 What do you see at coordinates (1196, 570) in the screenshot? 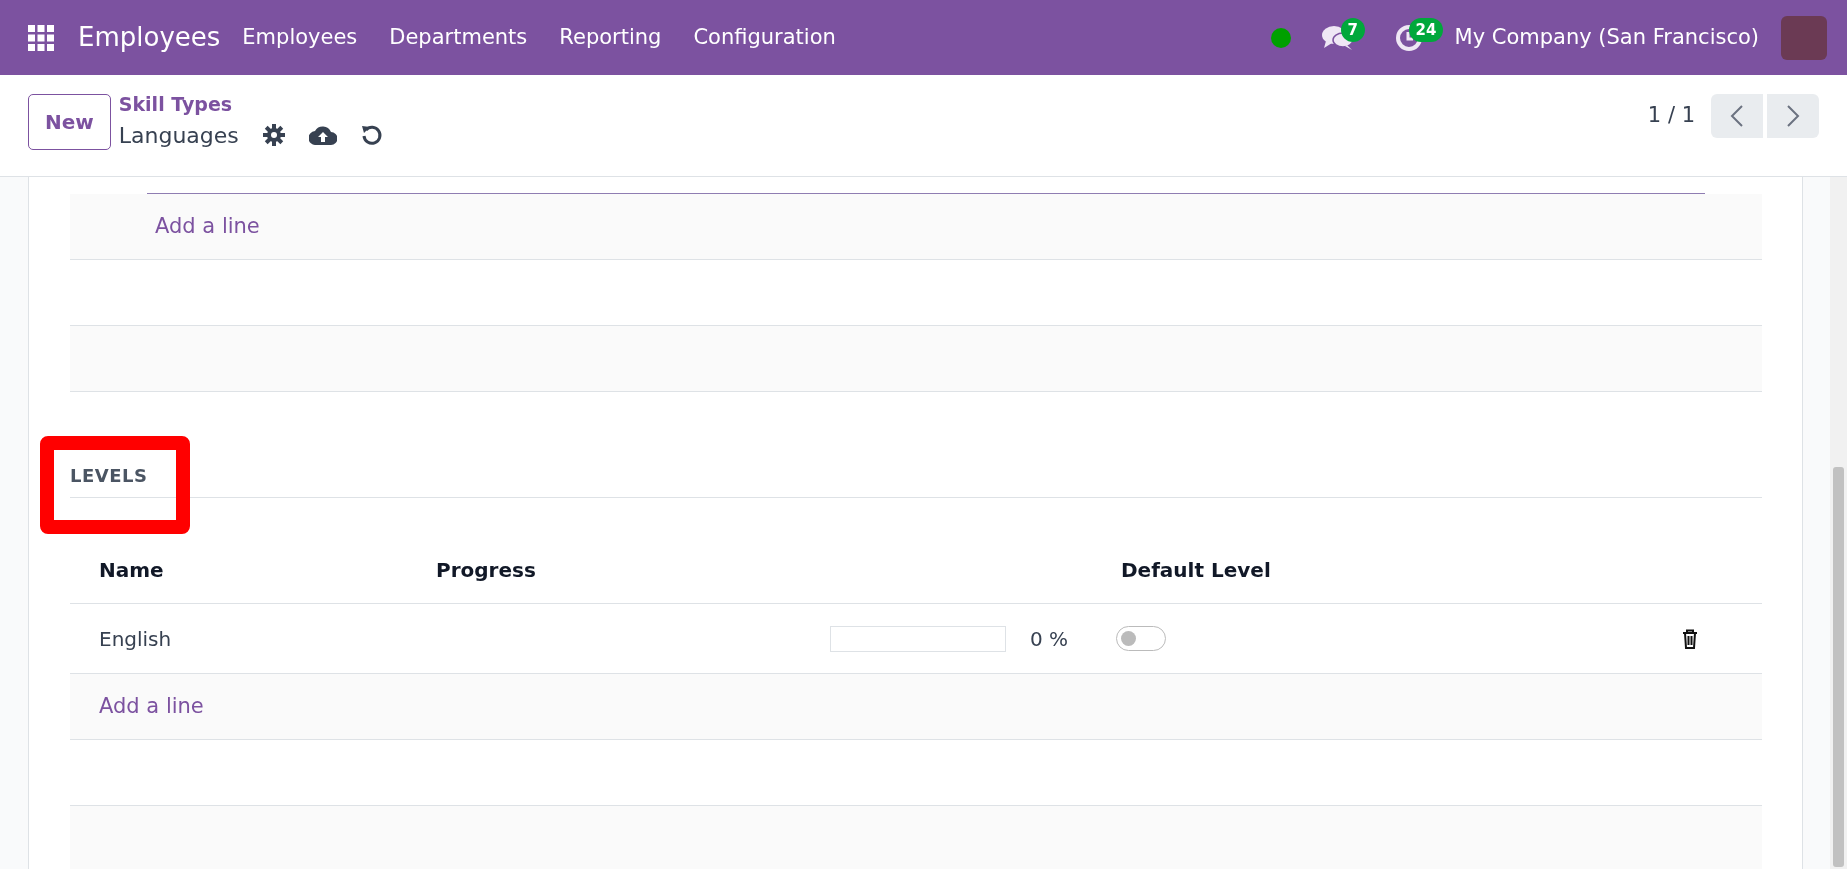
I see `column-header: Default Level` at bounding box center [1196, 570].